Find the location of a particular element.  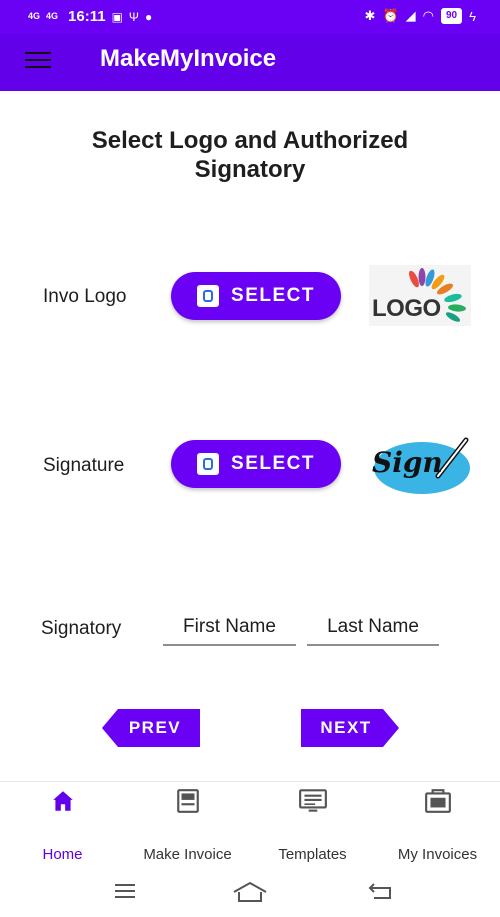

charging-icon: ϟ is located at coordinates (472, 16).